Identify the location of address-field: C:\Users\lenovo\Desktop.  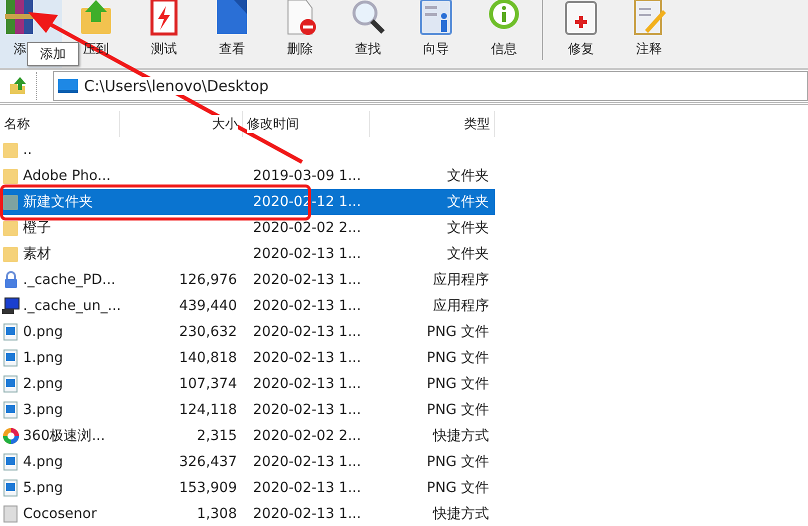
(430, 86).